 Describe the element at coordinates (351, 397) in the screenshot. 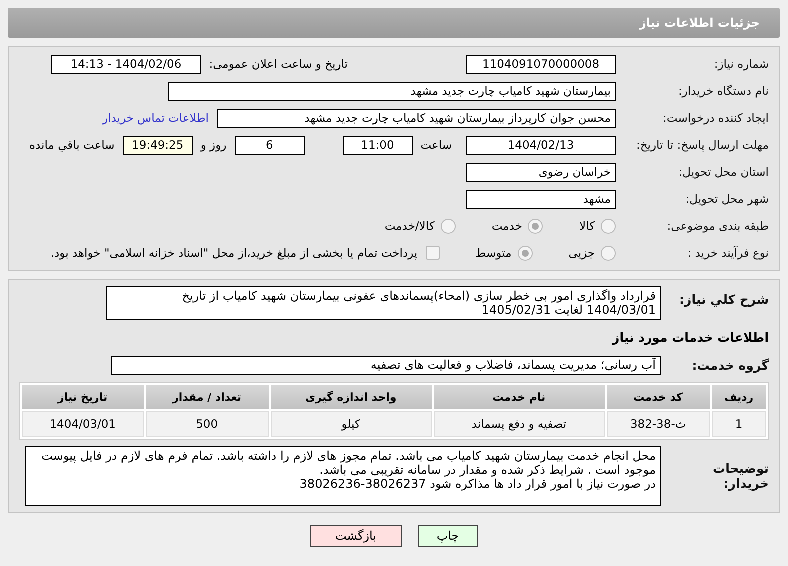

I see `column-header: واحد اندازه گیری` at that location.